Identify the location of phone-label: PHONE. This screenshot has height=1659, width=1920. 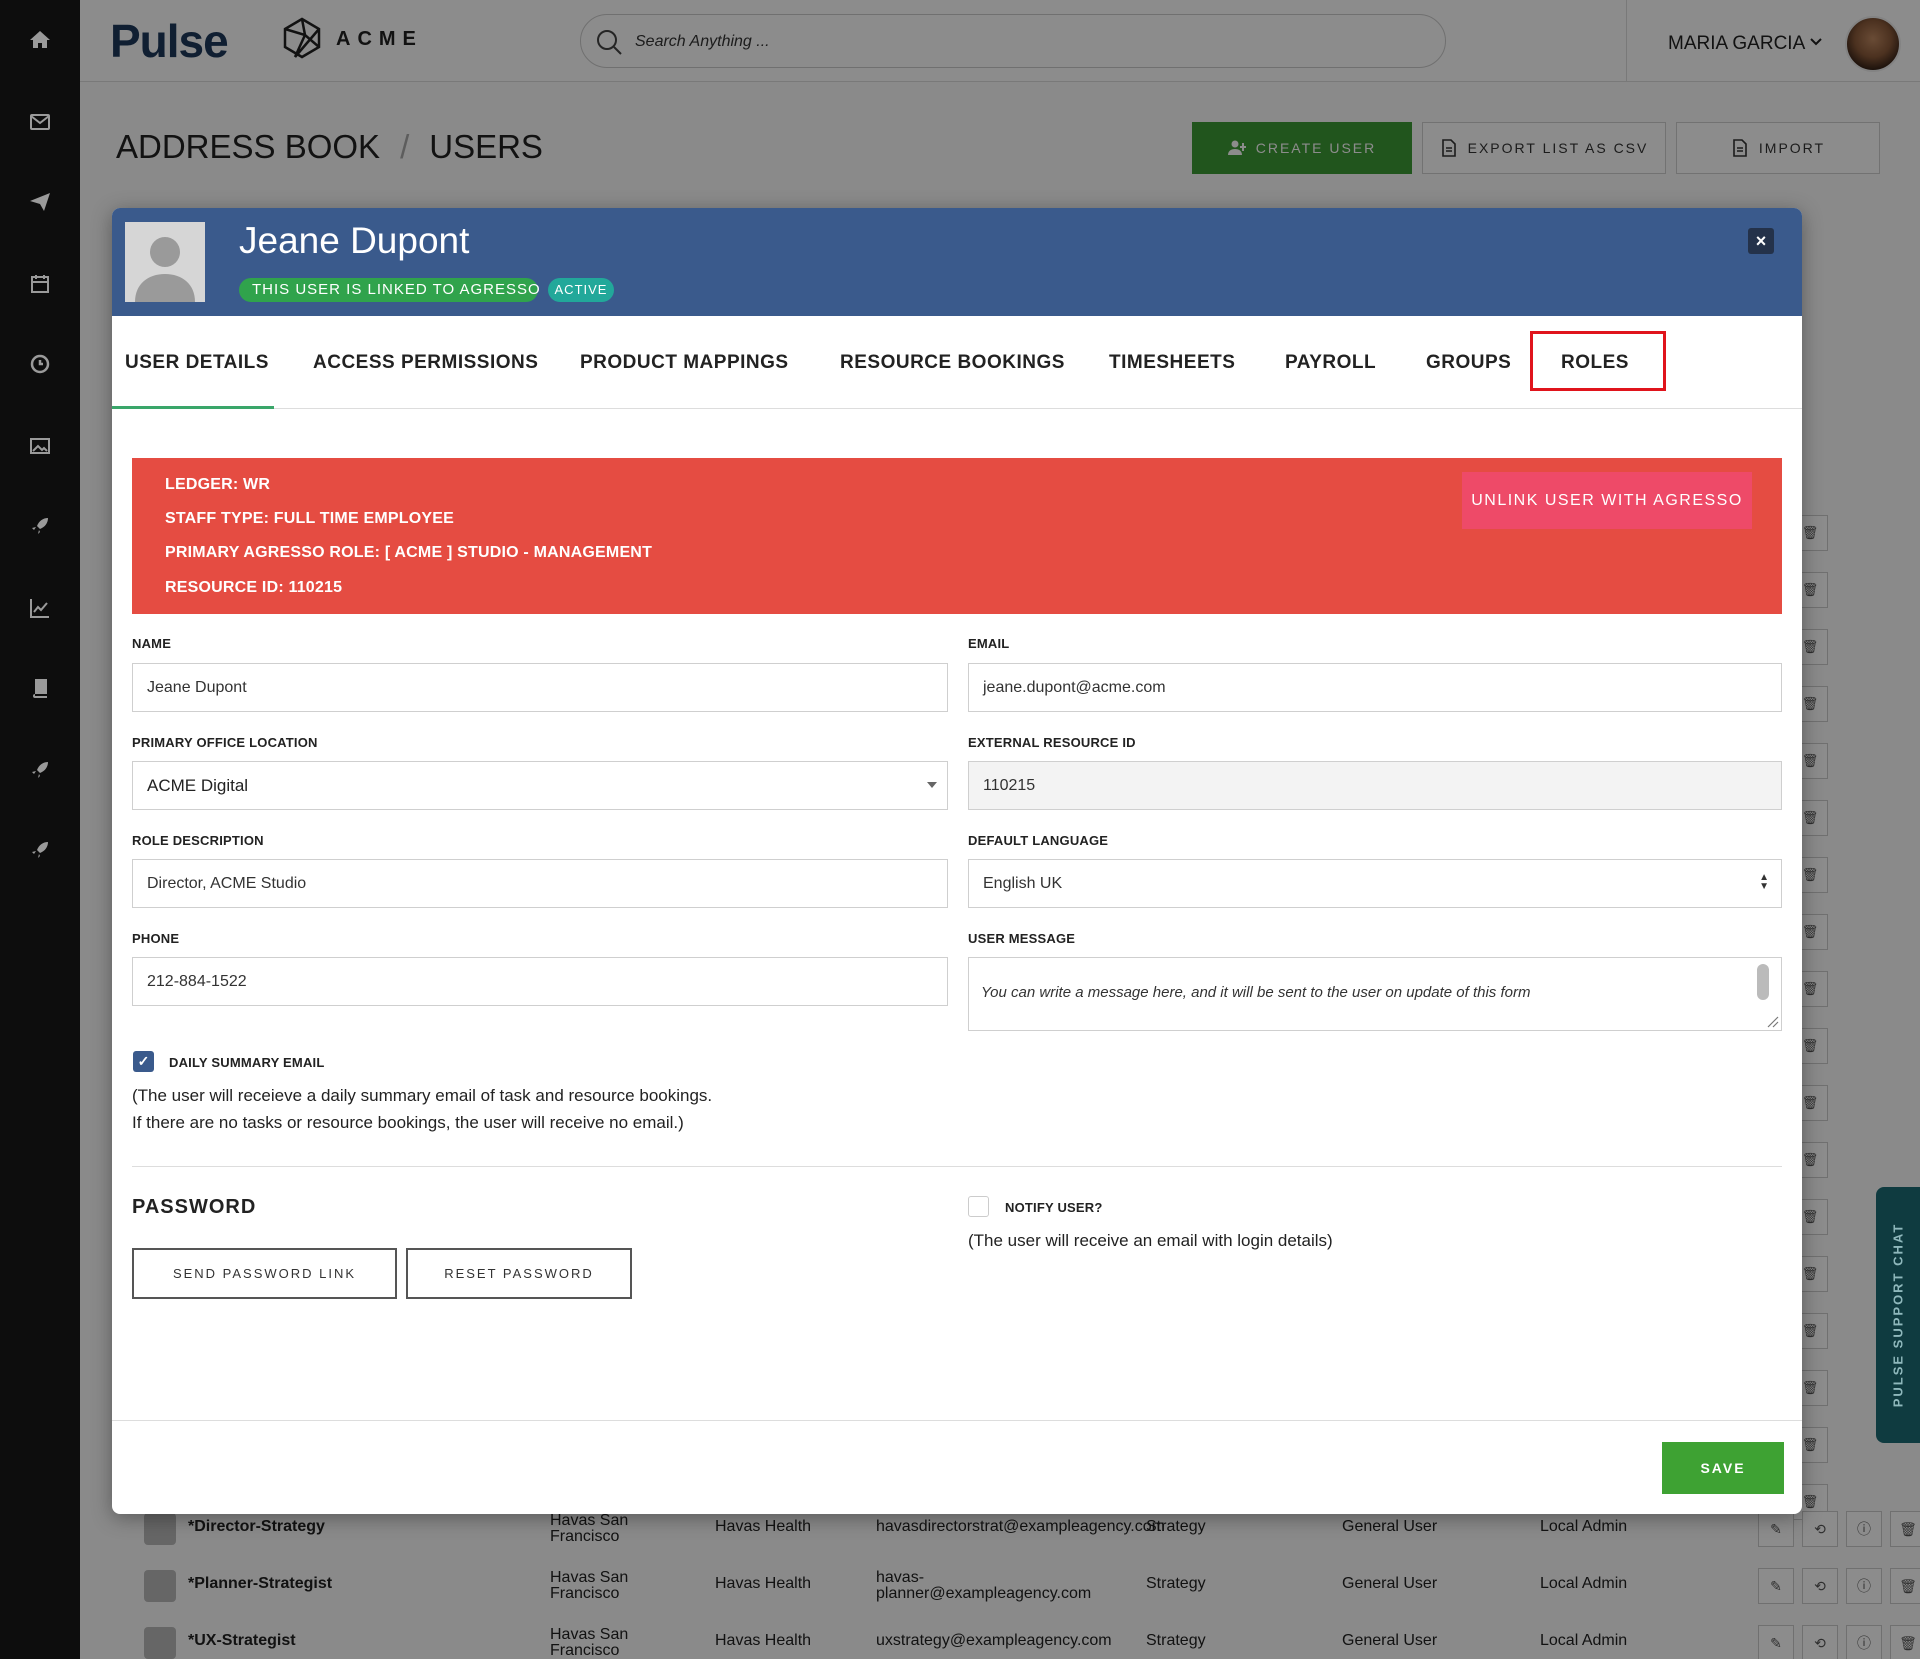
(156, 938).